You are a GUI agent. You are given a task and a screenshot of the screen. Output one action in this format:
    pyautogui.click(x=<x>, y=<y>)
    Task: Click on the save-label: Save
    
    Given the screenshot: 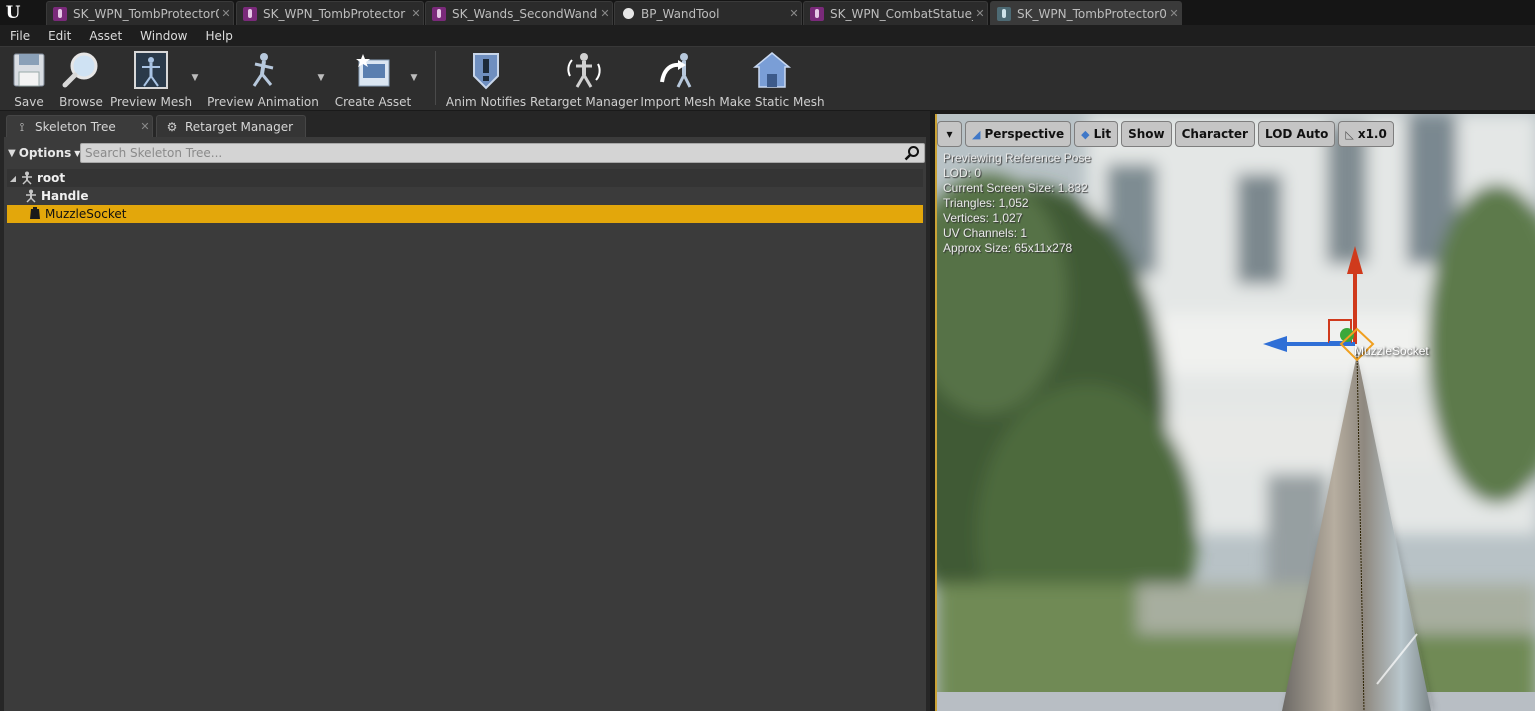 What is the action you would take?
    pyautogui.click(x=29, y=102)
    